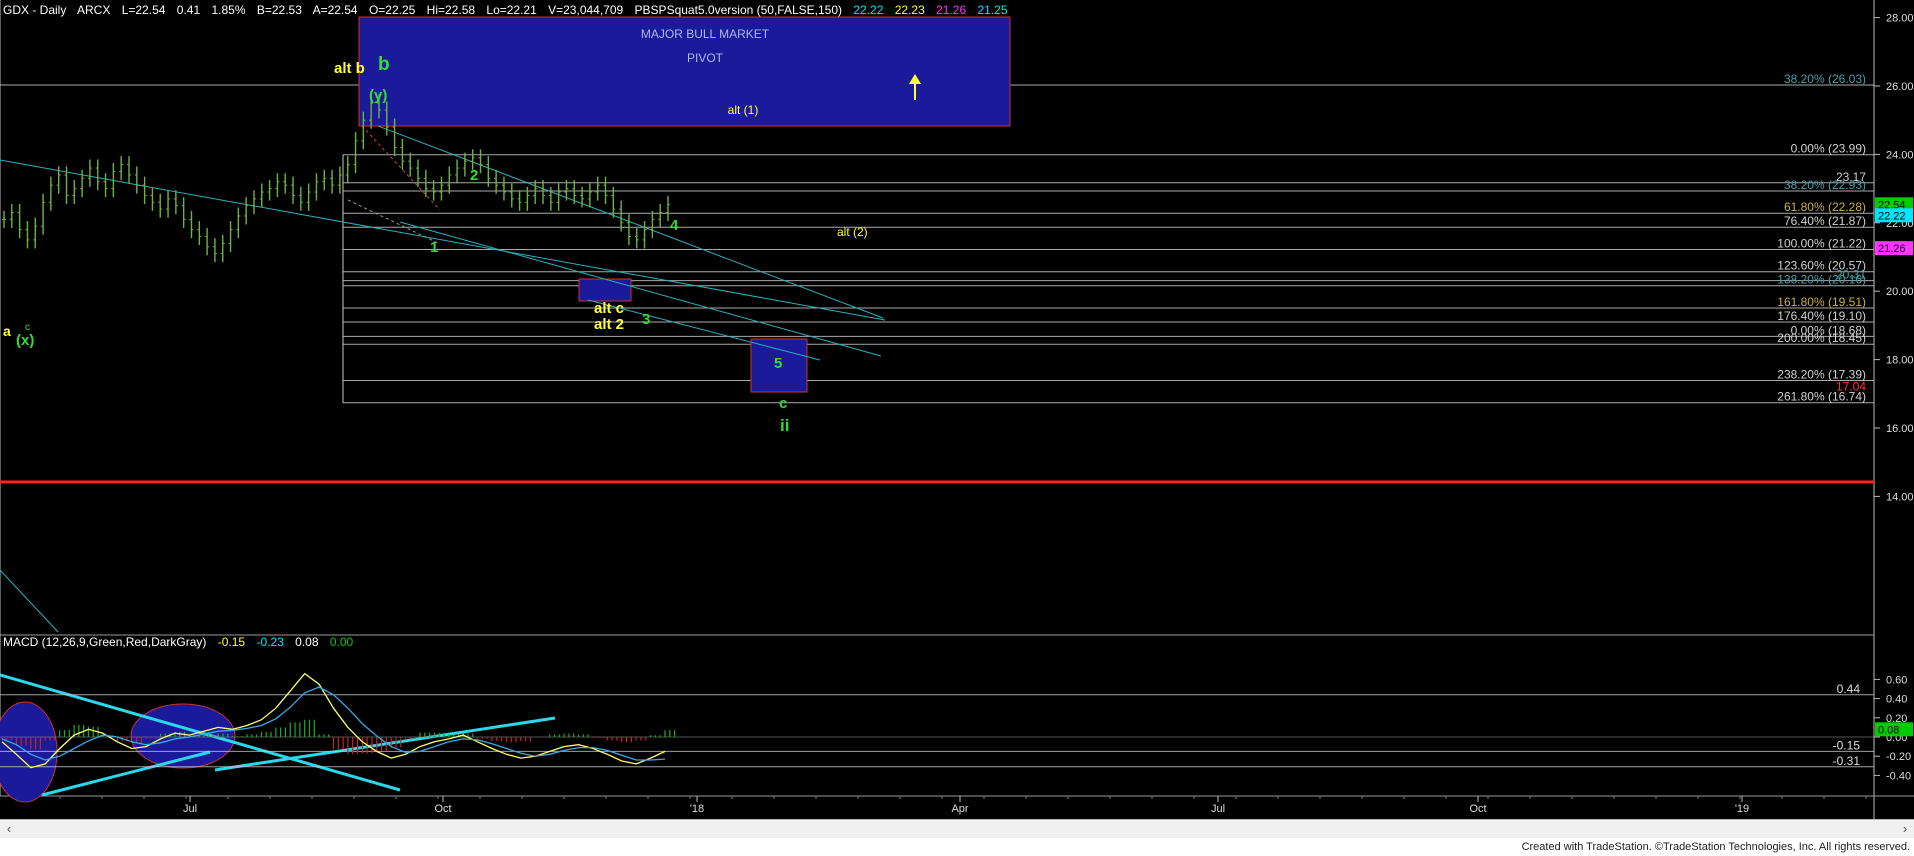 This screenshot has width=1914, height=856. Describe the element at coordinates (1892, 249) in the screenshot. I see `price-badge-label: 21.26` at that location.